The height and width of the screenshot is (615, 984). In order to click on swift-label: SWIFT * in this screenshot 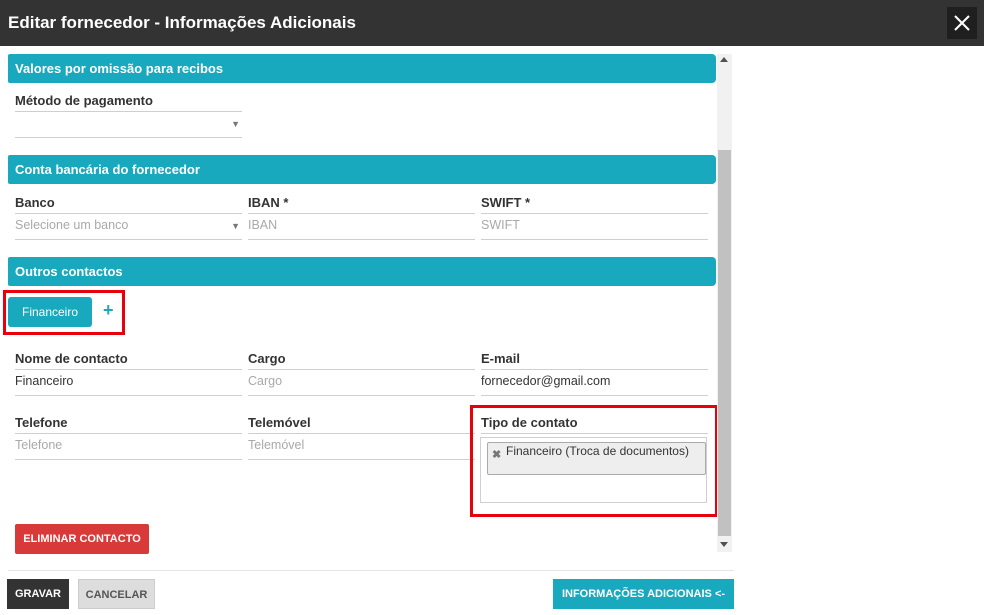, I will do `click(506, 202)`.